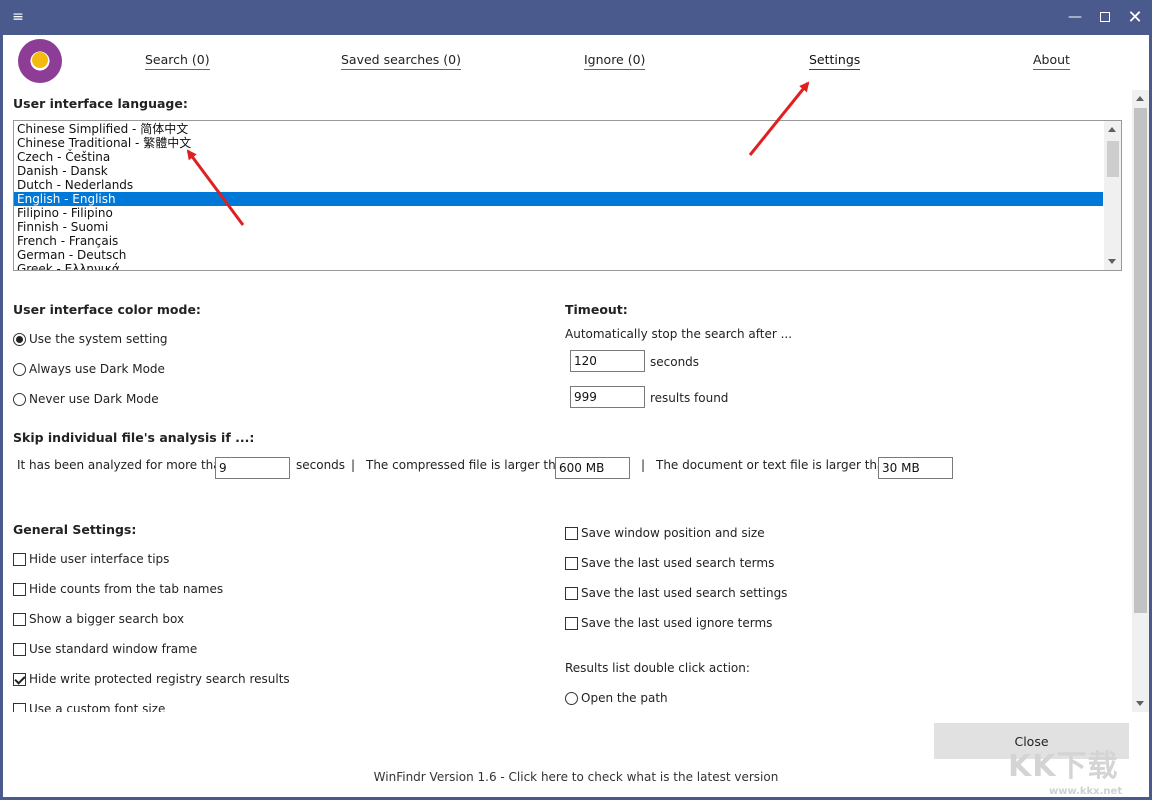 The width and height of the screenshot is (1152, 800). What do you see at coordinates (98, 339) in the screenshot?
I see `radio-label: Use the system setting` at bounding box center [98, 339].